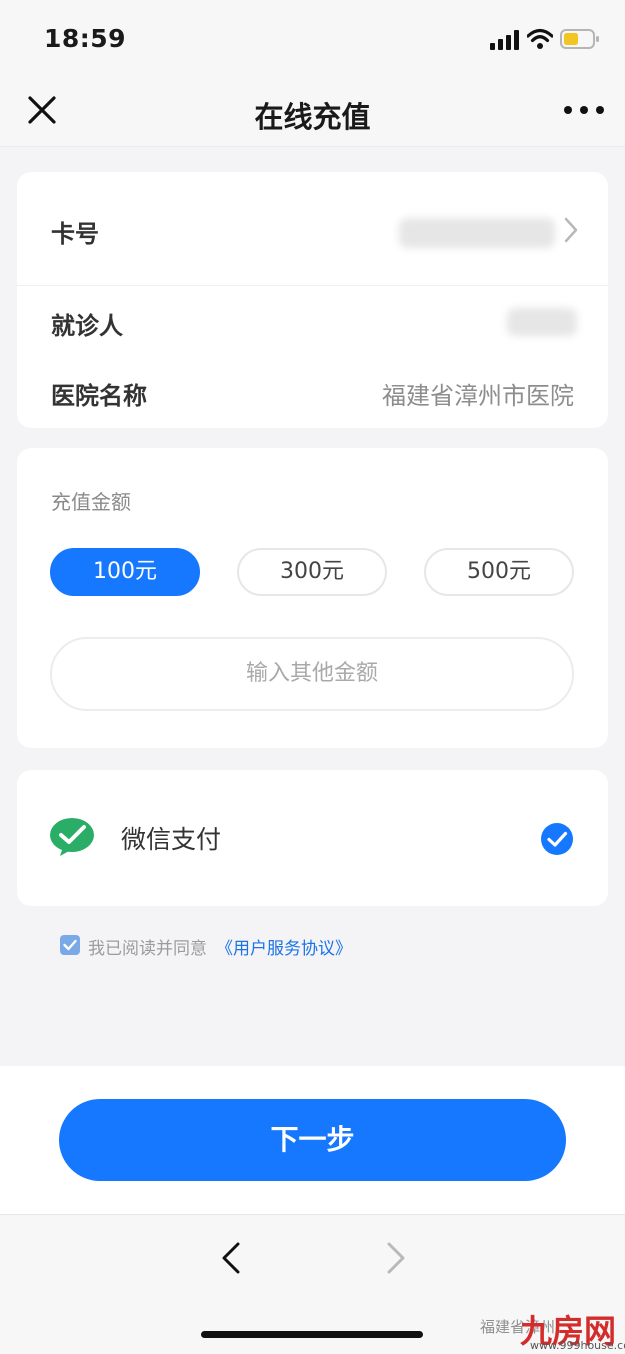  Describe the element at coordinates (171, 839) in the screenshot. I see `payment-method-label: 微信支付` at that location.